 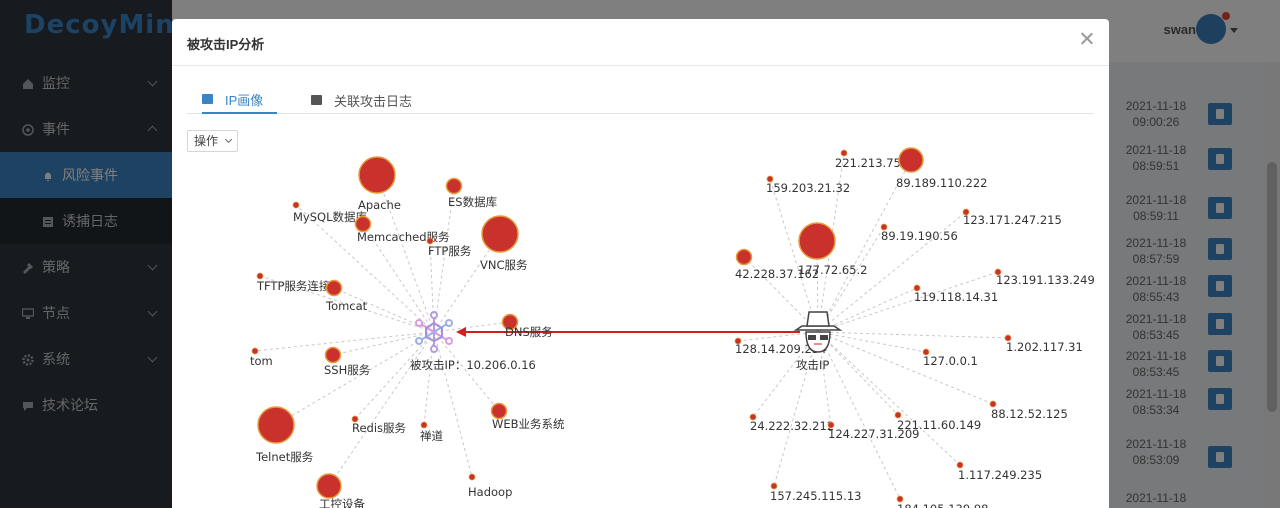 What do you see at coordinates (431, 436) in the screenshot?
I see `service-node-label: 禅道` at bounding box center [431, 436].